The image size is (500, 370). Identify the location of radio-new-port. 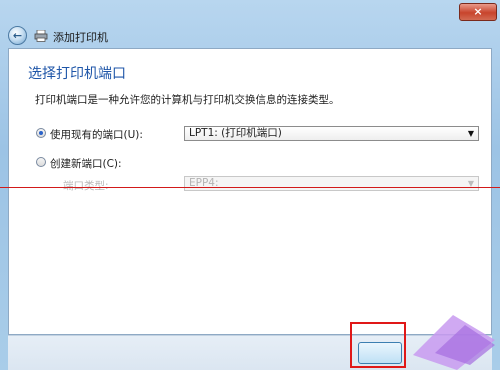
(41, 162).